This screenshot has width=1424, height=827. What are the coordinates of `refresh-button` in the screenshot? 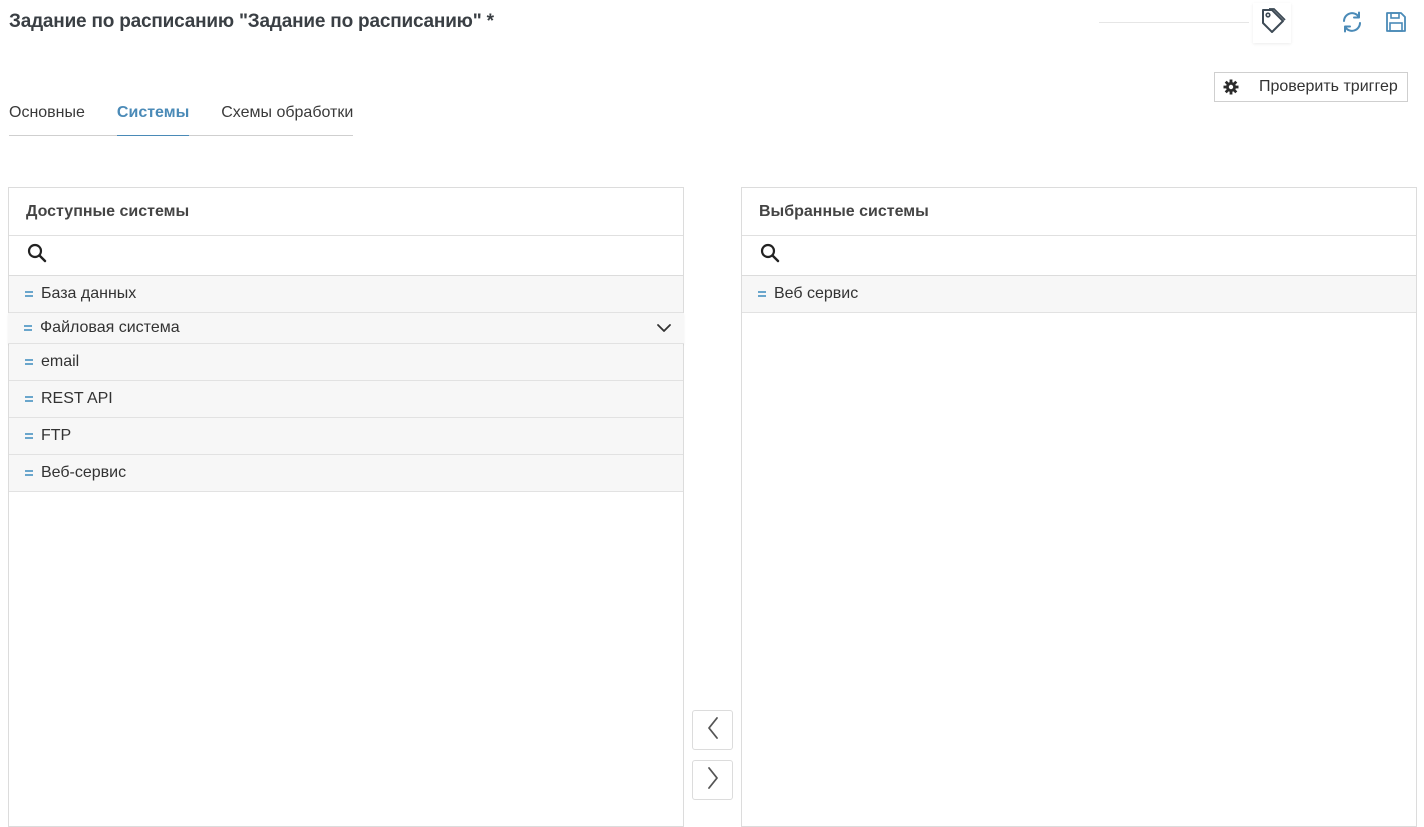 It's located at (1352, 24).